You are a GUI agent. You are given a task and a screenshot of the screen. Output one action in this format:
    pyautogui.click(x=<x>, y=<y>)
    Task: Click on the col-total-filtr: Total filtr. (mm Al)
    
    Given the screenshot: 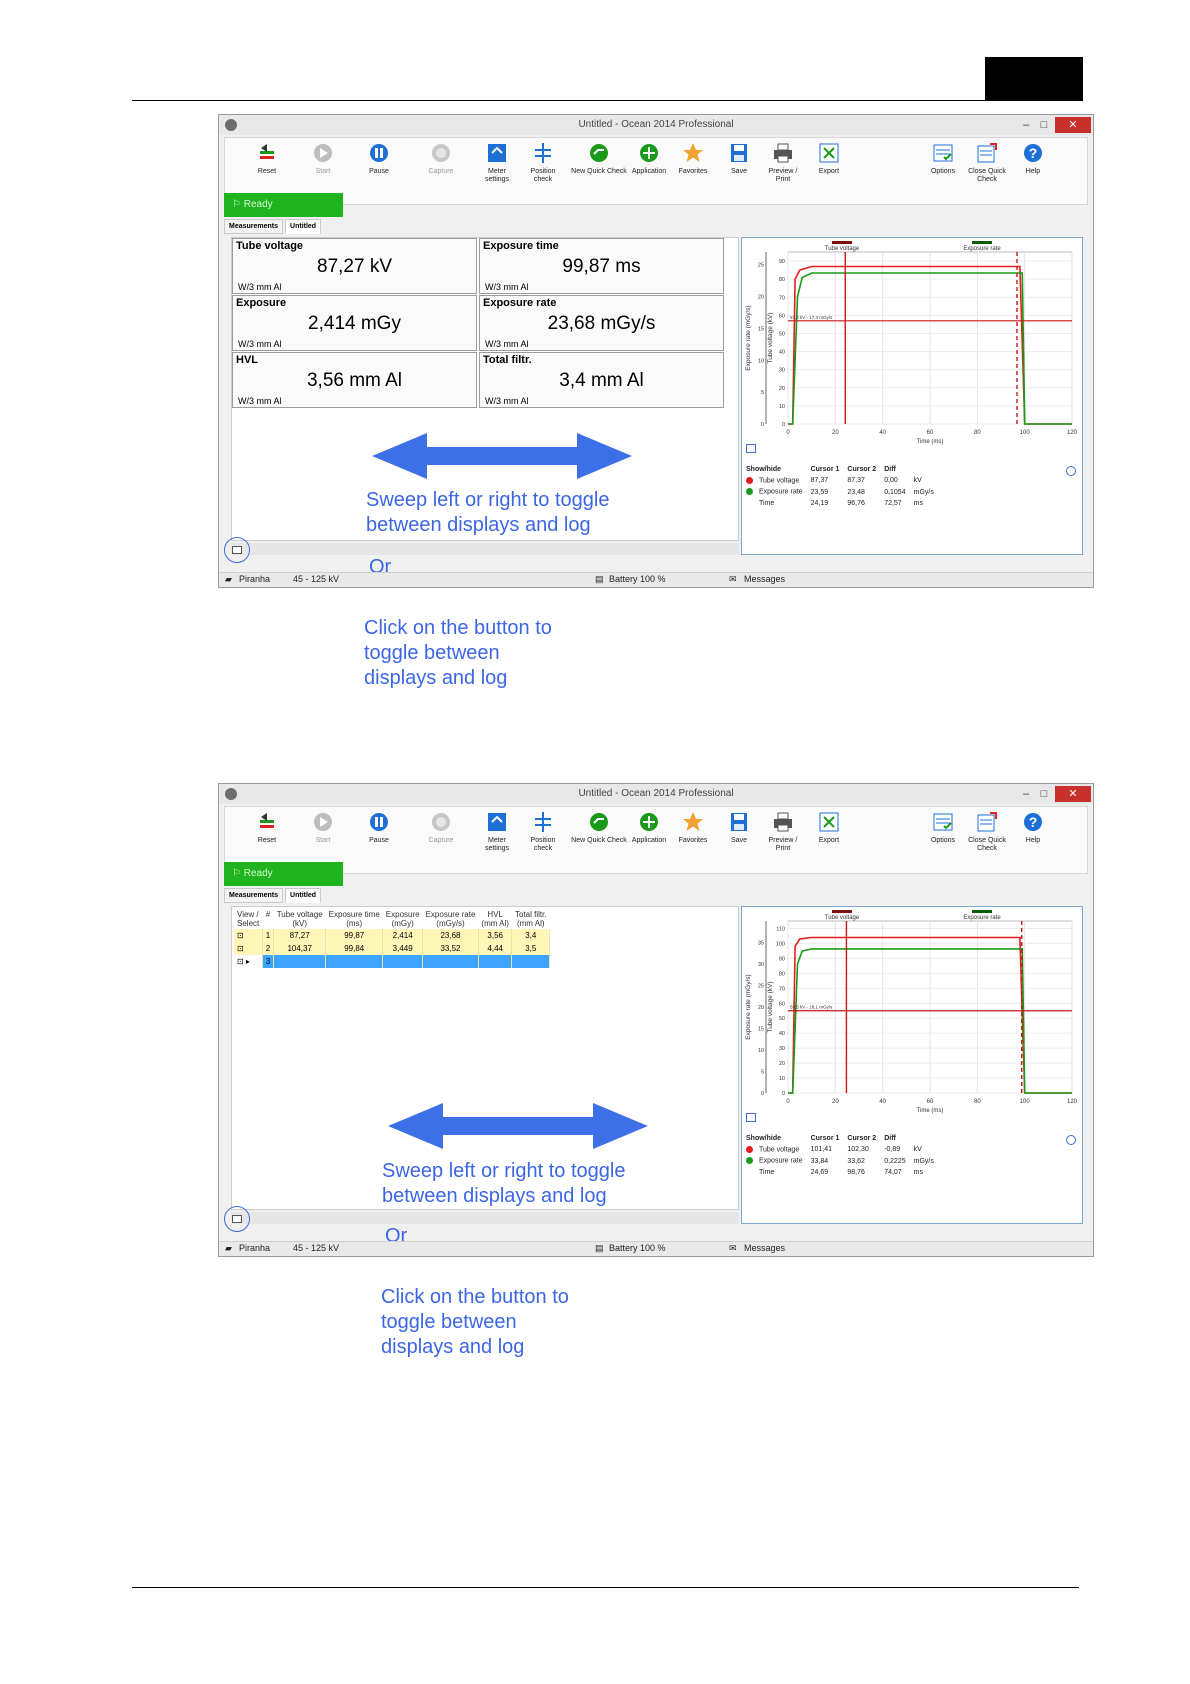 What is the action you would take?
    pyautogui.click(x=530, y=919)
    